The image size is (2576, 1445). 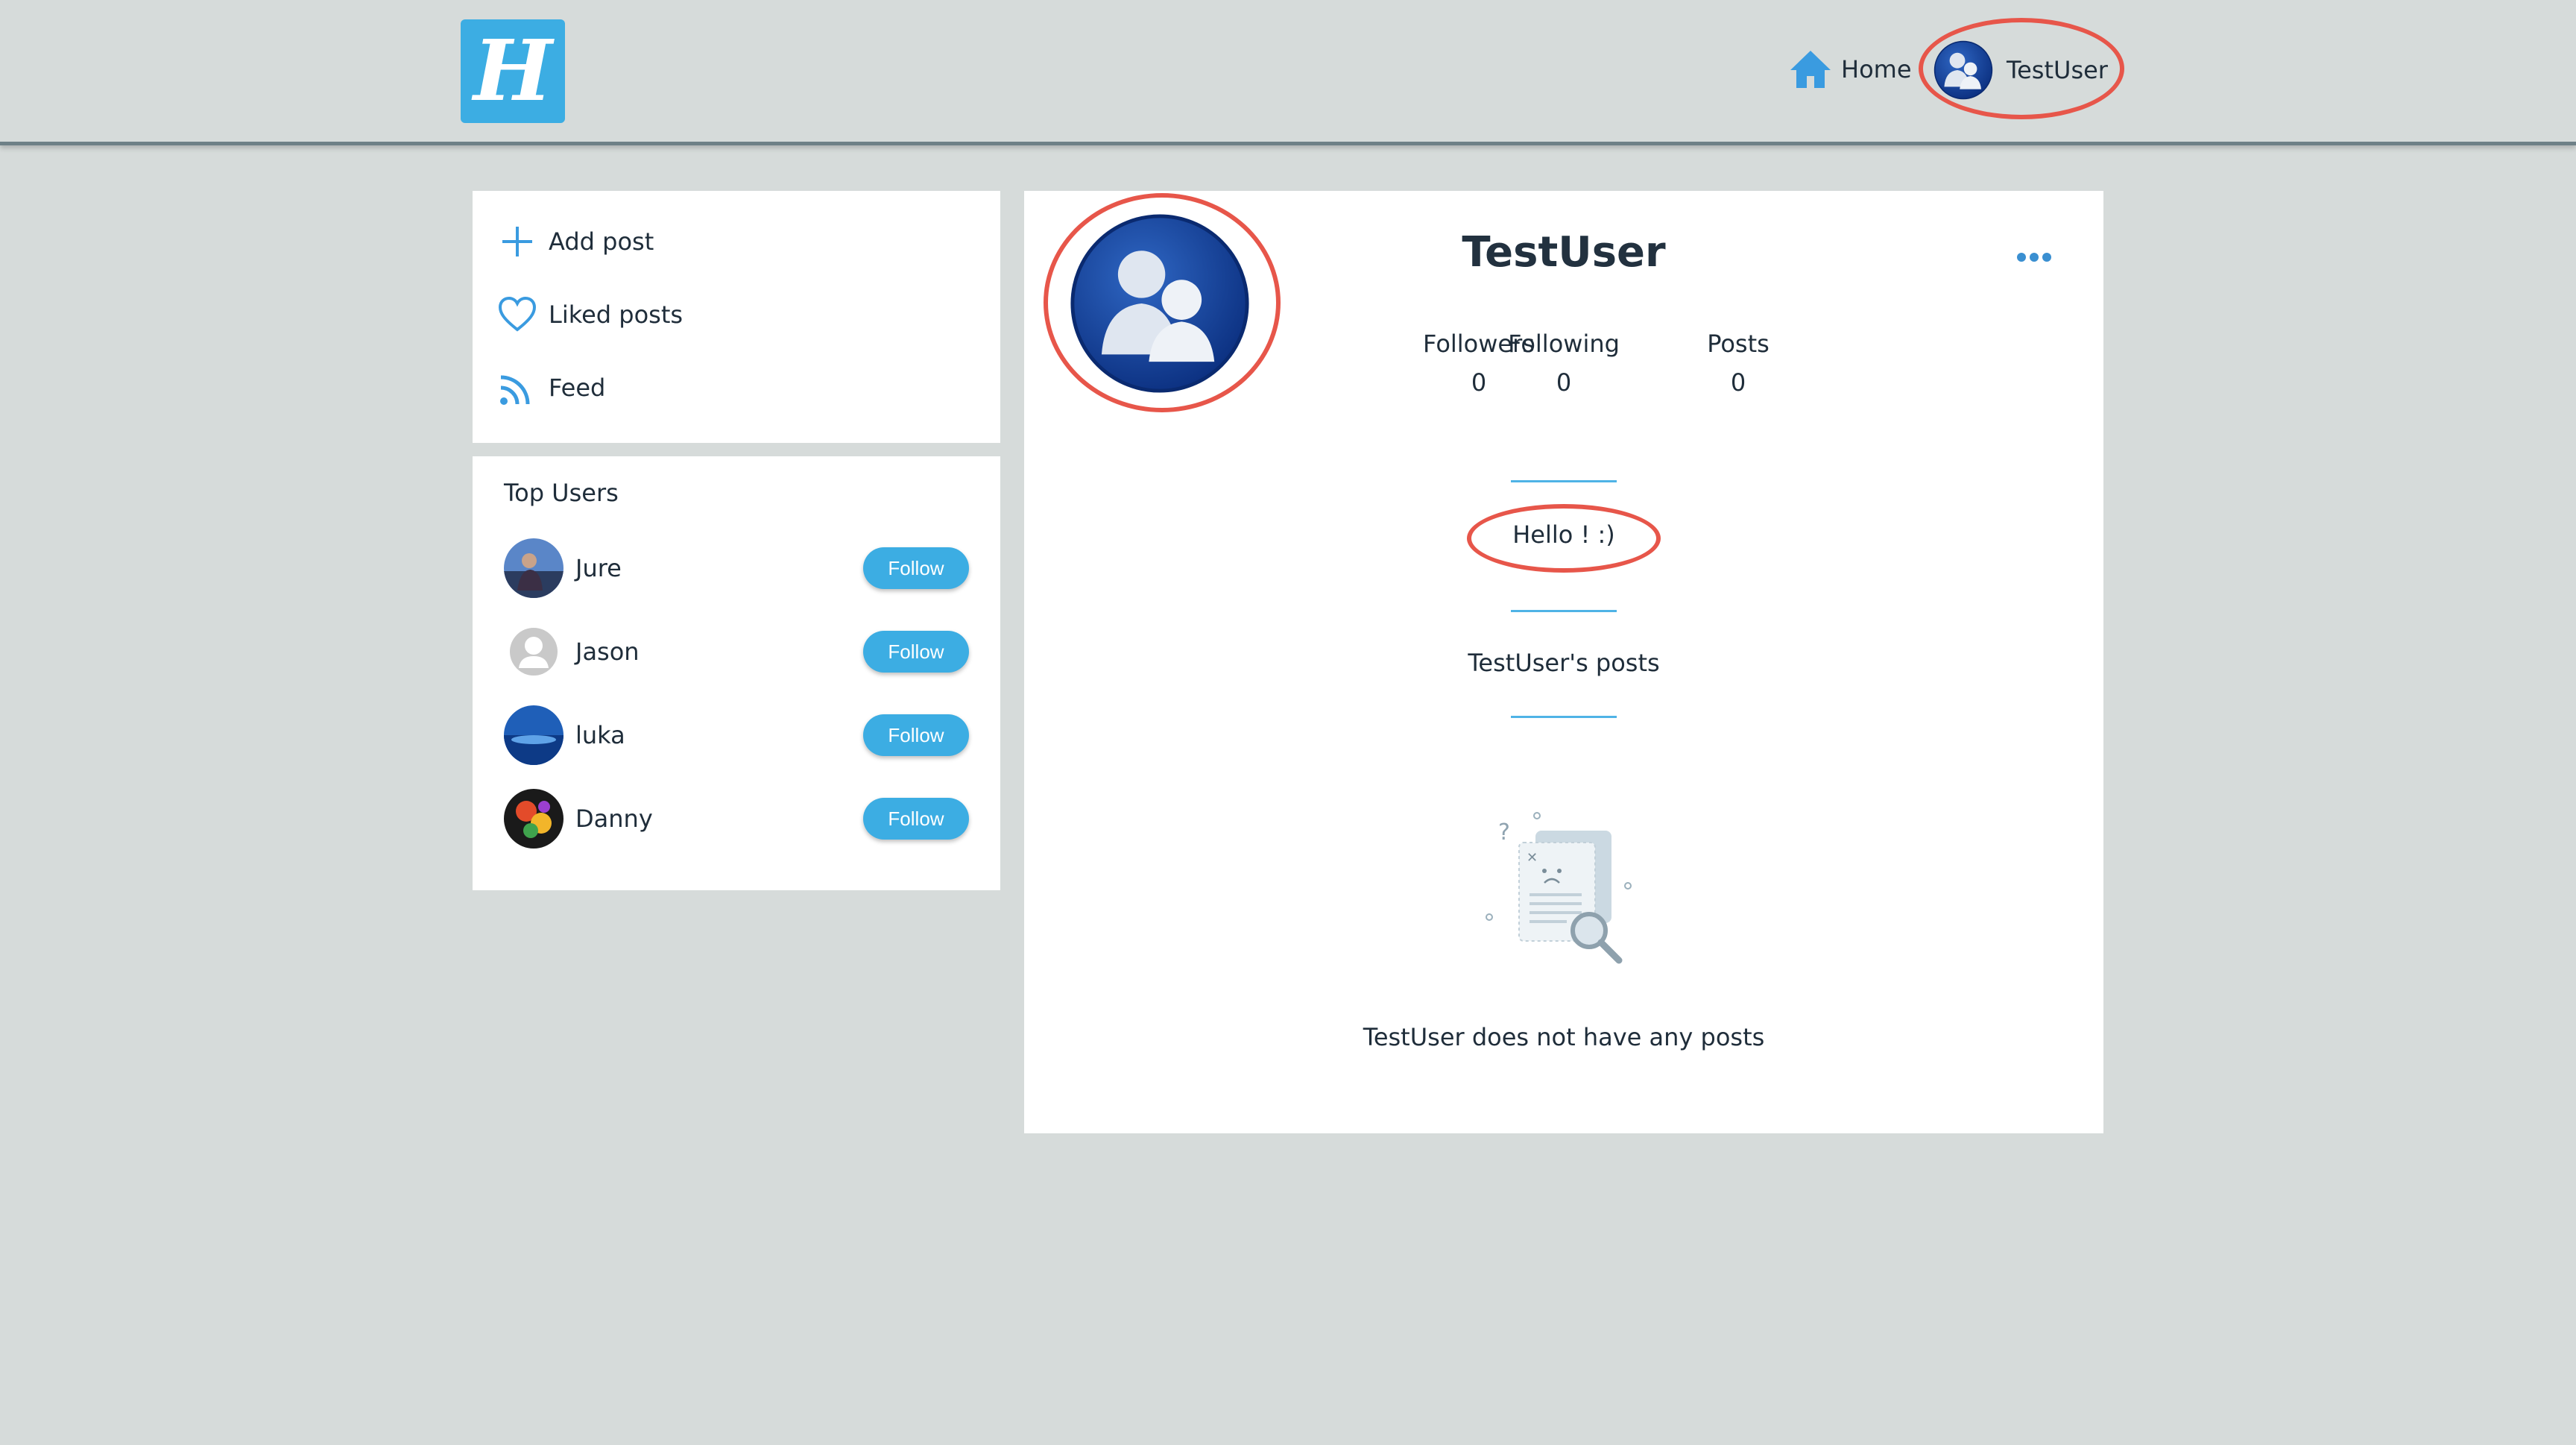 What do you see at coordinates (719, 735) in the screenshot?
I see `user-name: luka` at bounding box center [719, 735].